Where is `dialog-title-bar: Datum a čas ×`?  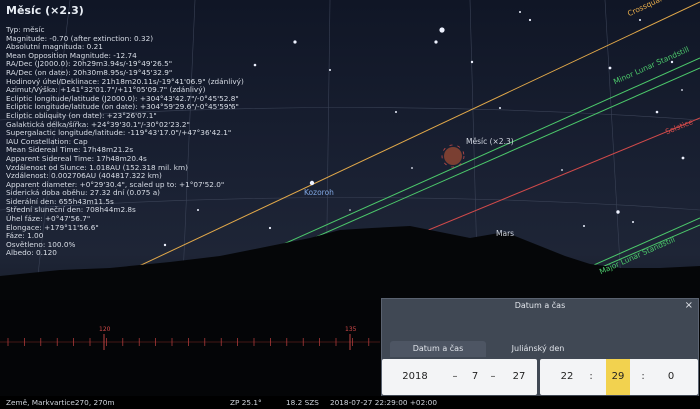
dialog-title-bar: Datum a čas × is located at coordinates (540, 306).